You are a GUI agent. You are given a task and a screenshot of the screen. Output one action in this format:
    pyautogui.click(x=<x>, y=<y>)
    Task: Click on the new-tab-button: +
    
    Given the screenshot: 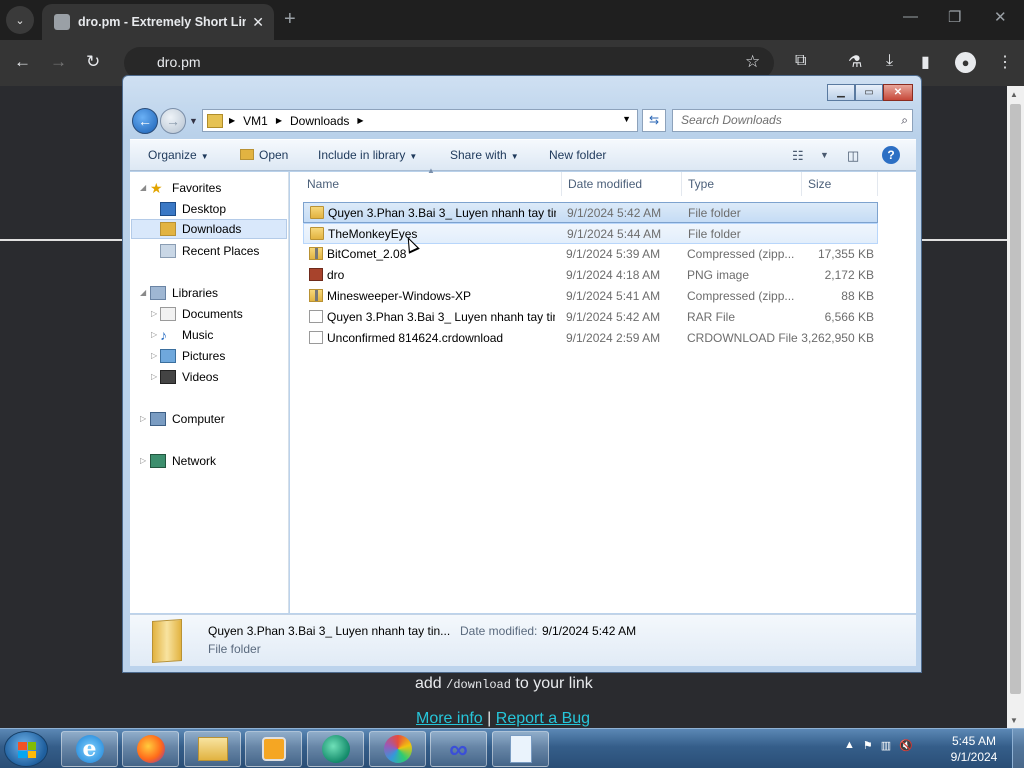 What is the action you would take?
    pyautogui.click(x=290, y=19)
    